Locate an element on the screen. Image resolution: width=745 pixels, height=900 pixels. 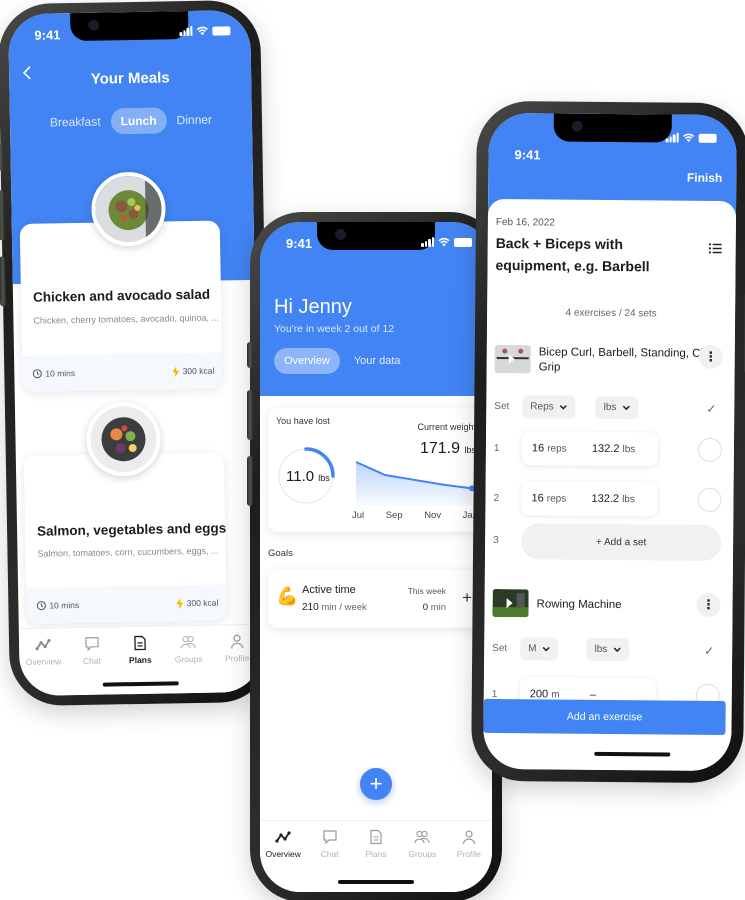
signal-icon is located at coordinates (672, 137).